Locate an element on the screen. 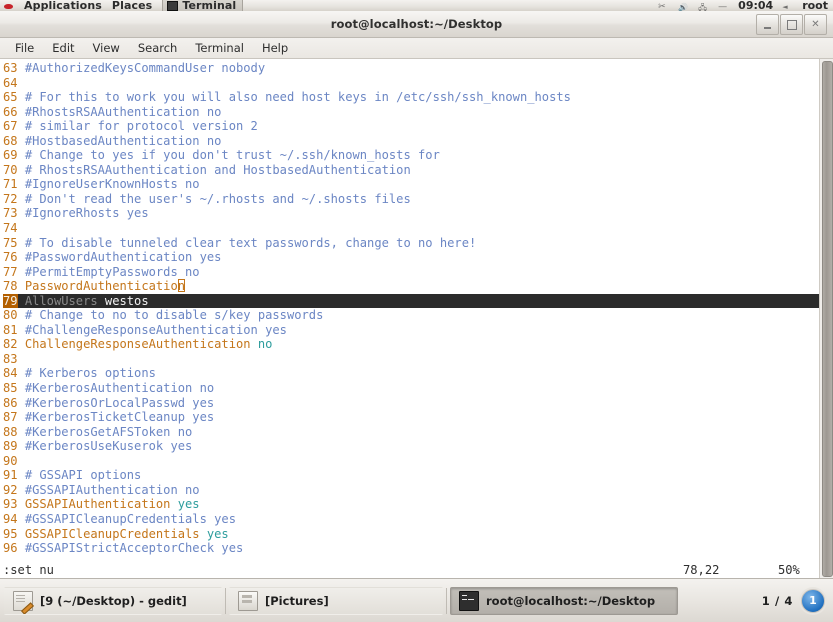 The height and width of the screenshot is (622, 833). gedit-icon is located at coordinates (23, 600).